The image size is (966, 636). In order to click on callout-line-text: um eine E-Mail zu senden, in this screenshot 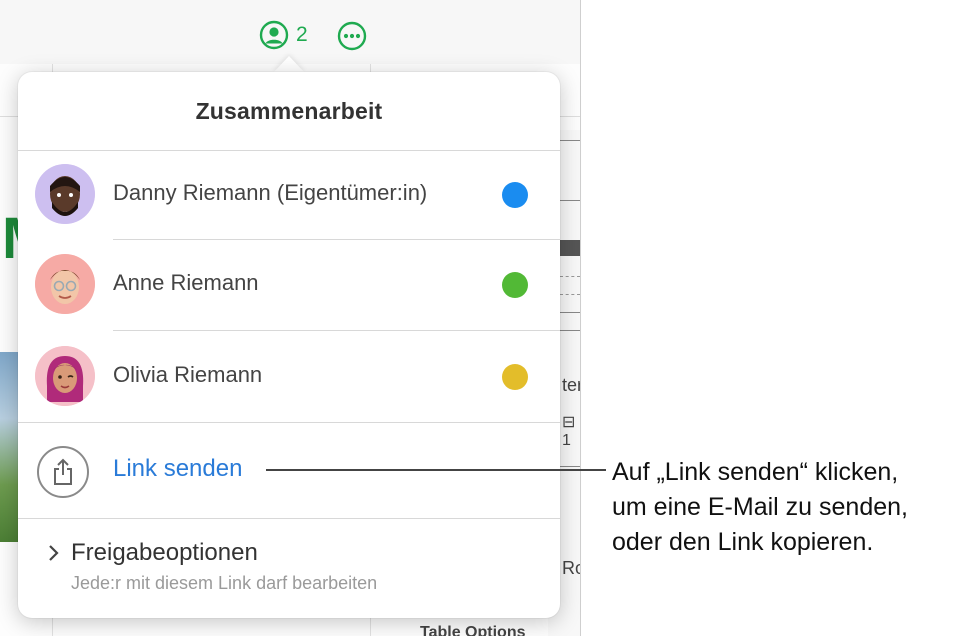, I will do `click(760, 507)`.